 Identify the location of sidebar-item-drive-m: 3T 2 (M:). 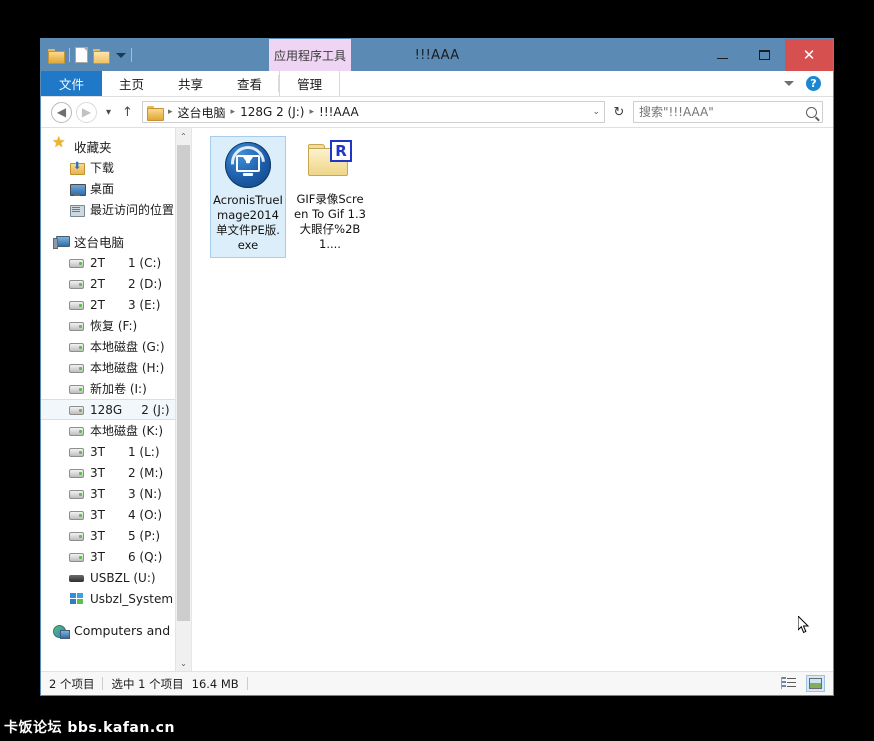
(116, 472).